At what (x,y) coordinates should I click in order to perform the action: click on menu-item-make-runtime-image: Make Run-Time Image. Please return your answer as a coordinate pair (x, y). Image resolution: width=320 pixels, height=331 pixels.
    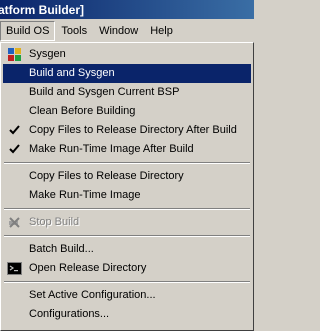
    Looking at the image, I should click on (127, 195).